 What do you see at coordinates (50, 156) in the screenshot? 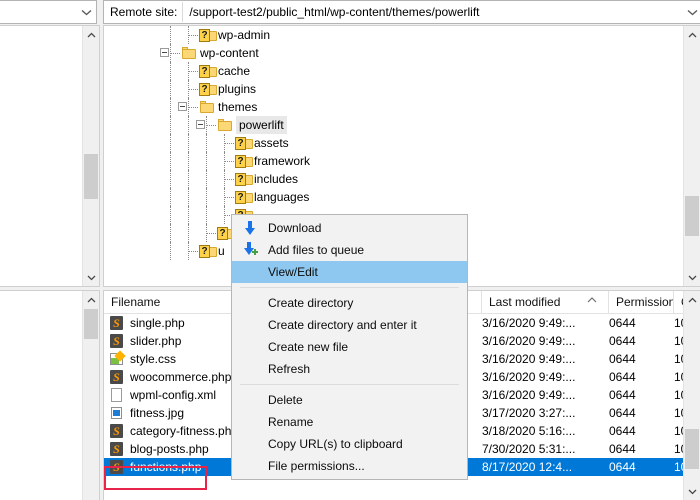
I see `local-directory-tree` at bounding box center [50, 156].